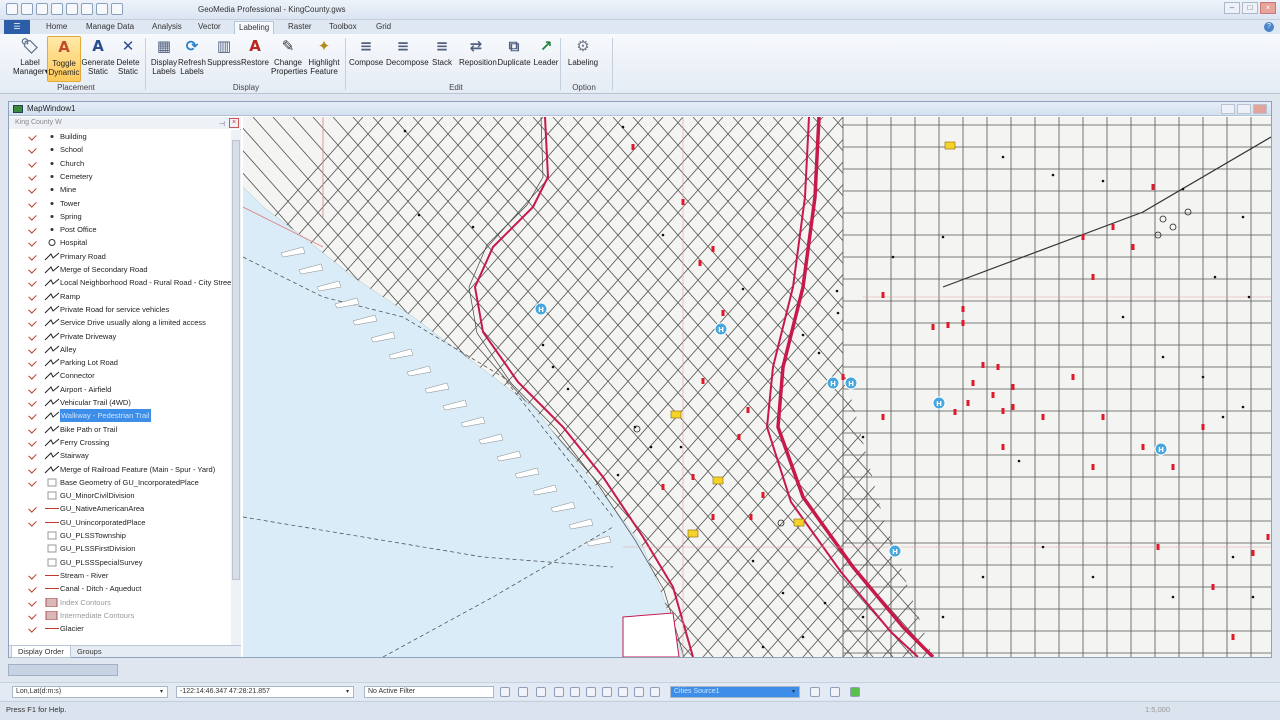  I want to click on tab-toolbox: Toolbox, so click(343, 27).